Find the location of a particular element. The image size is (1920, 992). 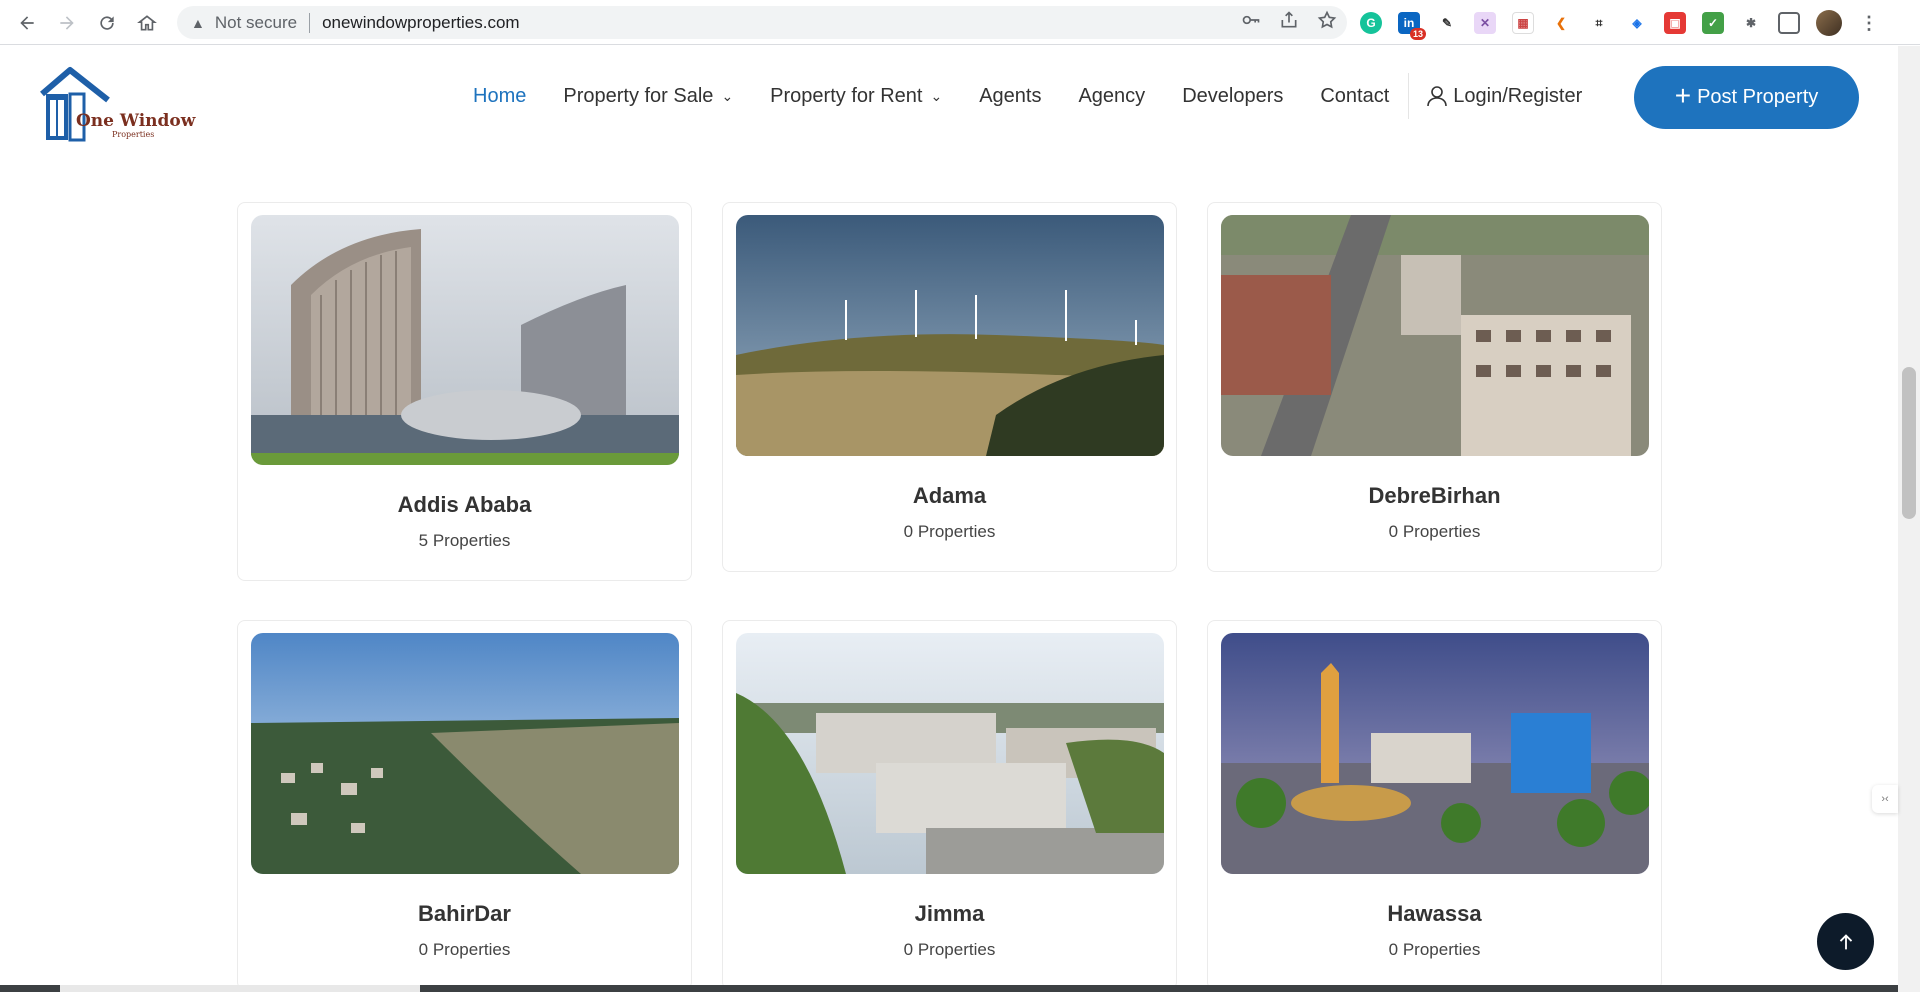

warning-icon: ▲ is located at coordinates (198, 22).